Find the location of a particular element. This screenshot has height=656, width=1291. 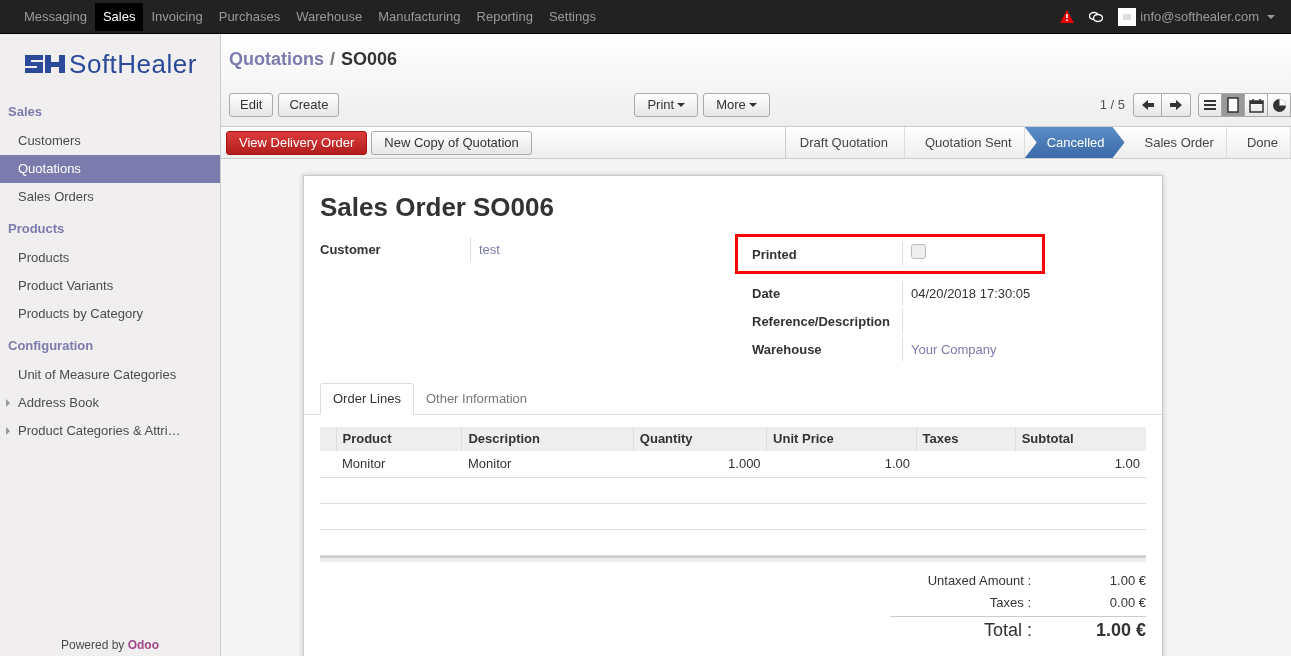

top-menu-item: Settings is located at coordinates (572, 16).